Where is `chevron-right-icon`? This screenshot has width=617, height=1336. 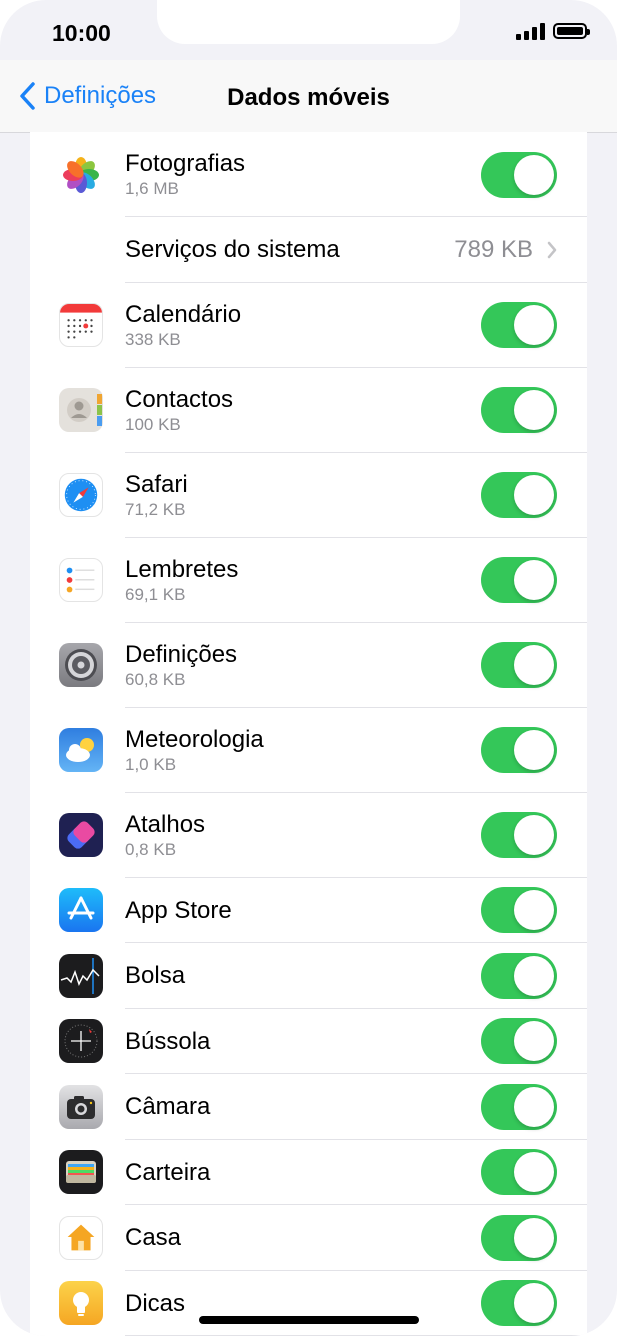 chevron-right-icon is located at coordinates (552, 249).